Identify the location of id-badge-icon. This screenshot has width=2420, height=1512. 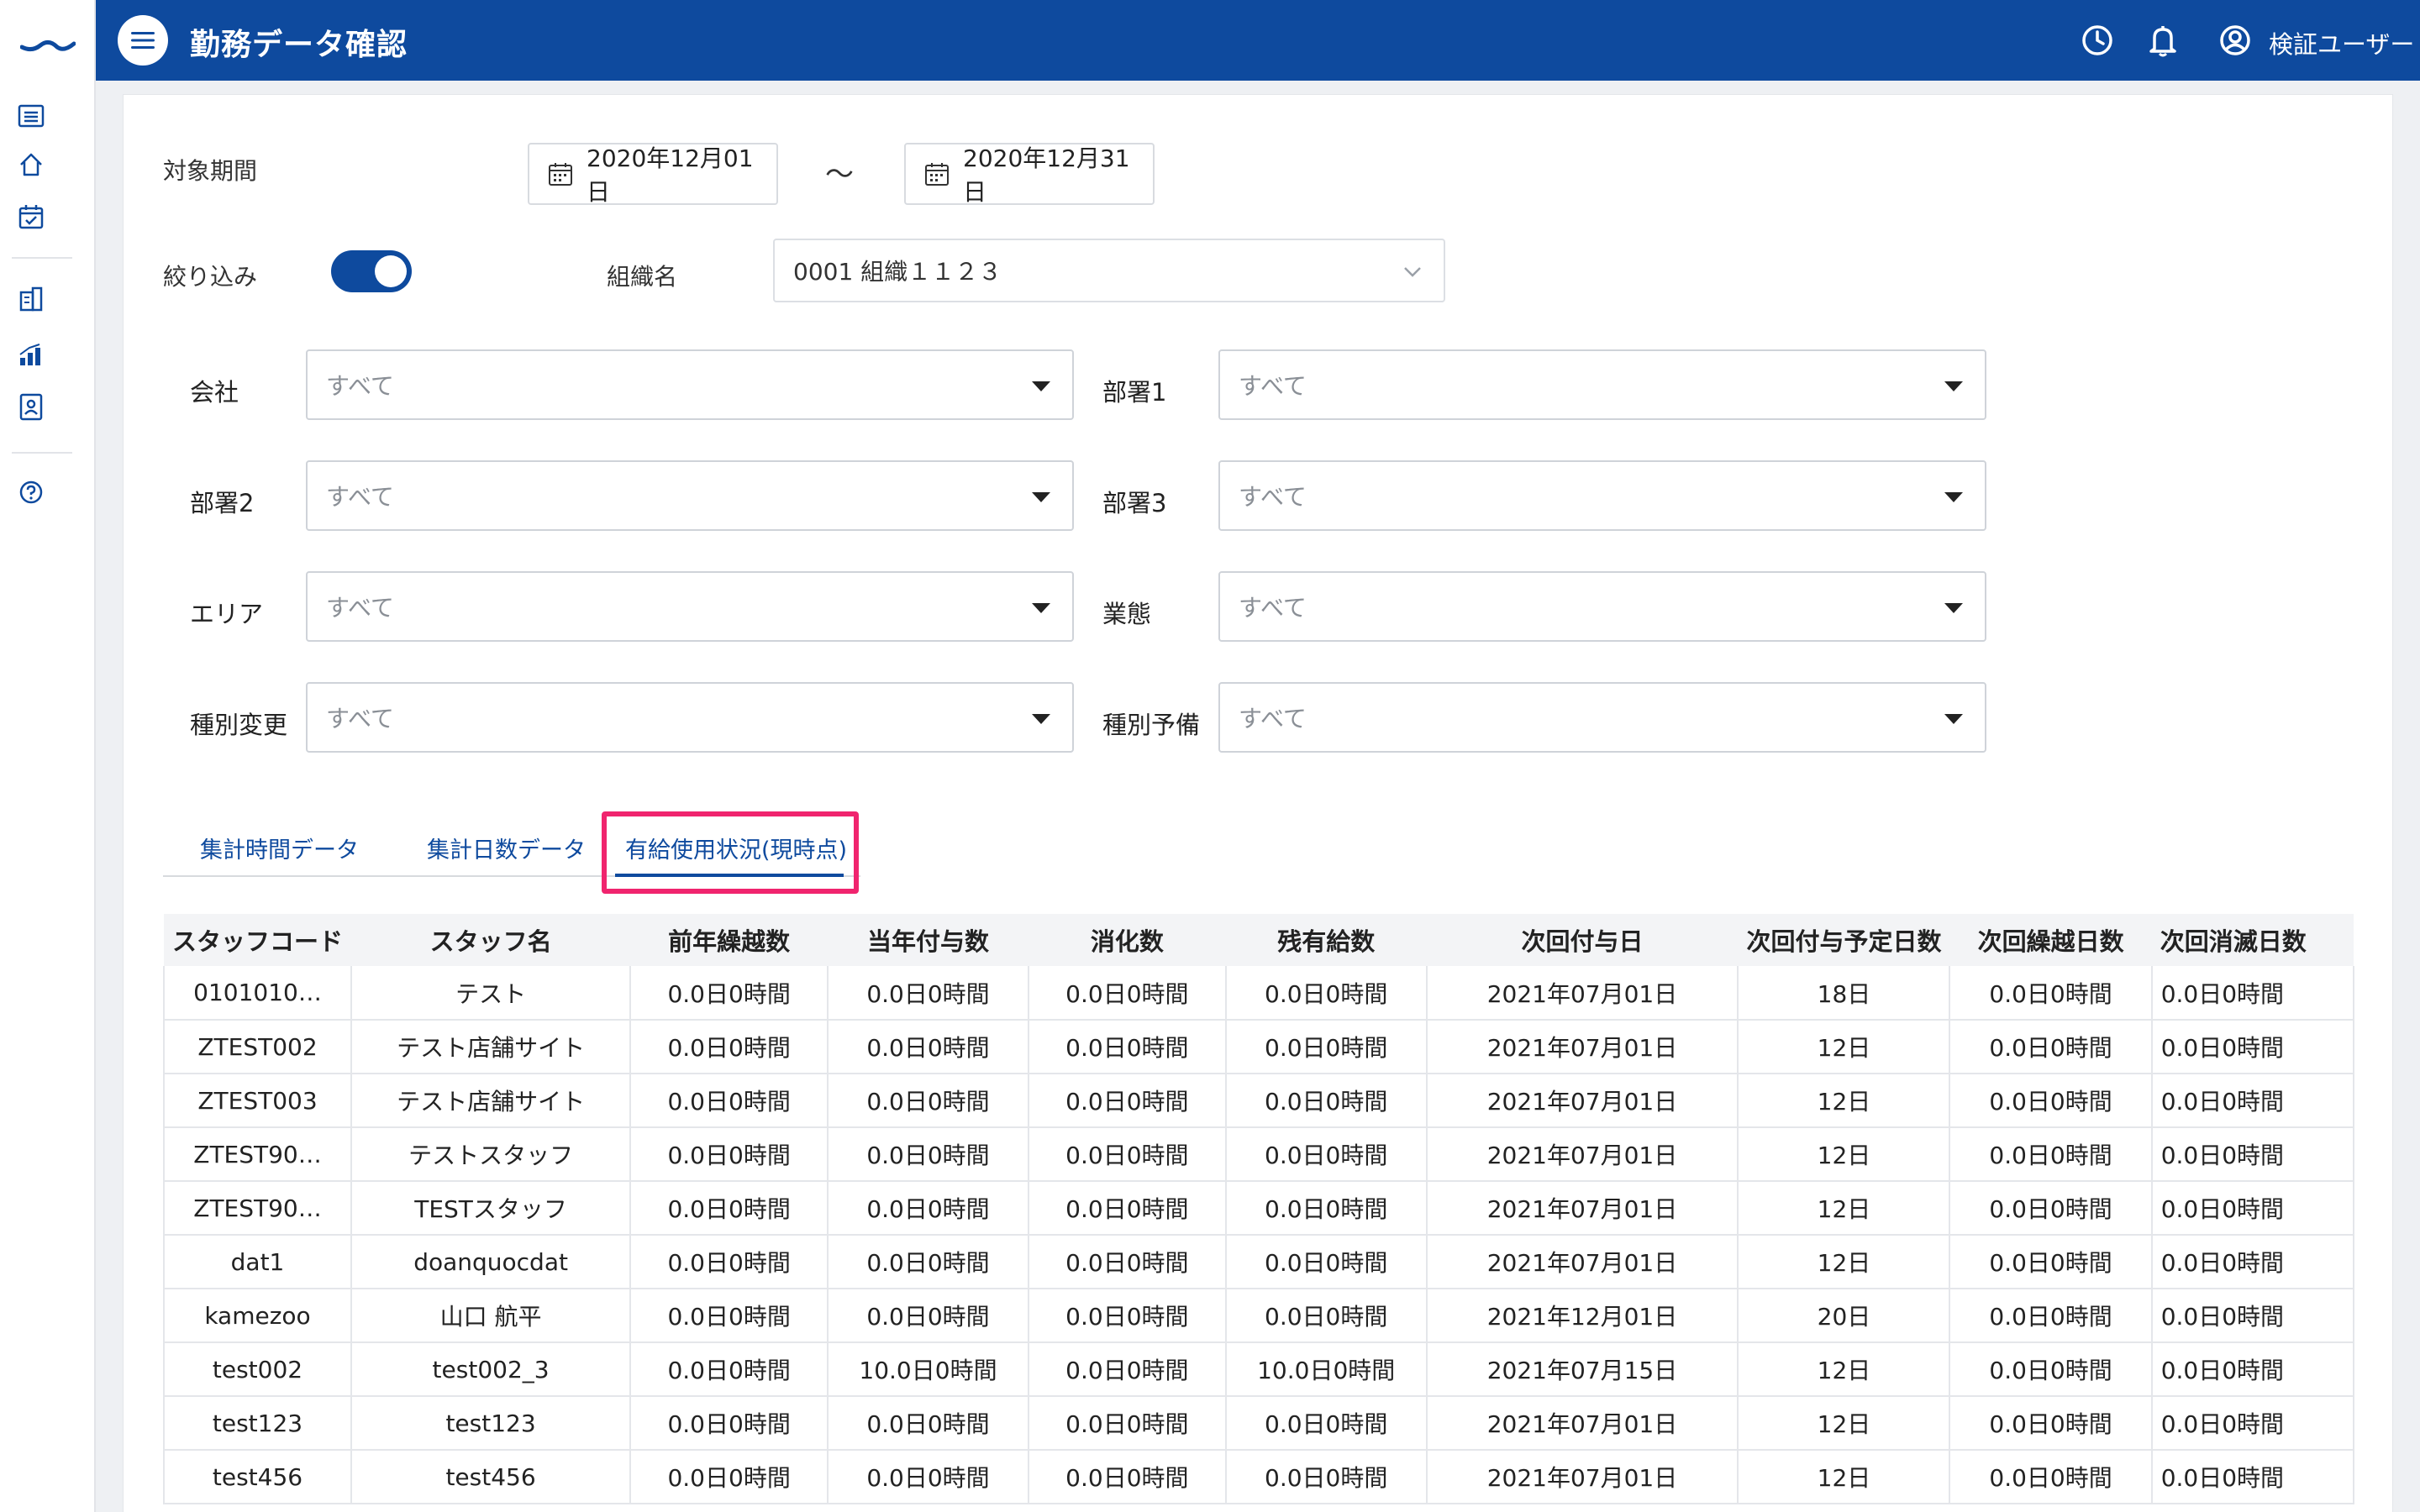
(31, 406).